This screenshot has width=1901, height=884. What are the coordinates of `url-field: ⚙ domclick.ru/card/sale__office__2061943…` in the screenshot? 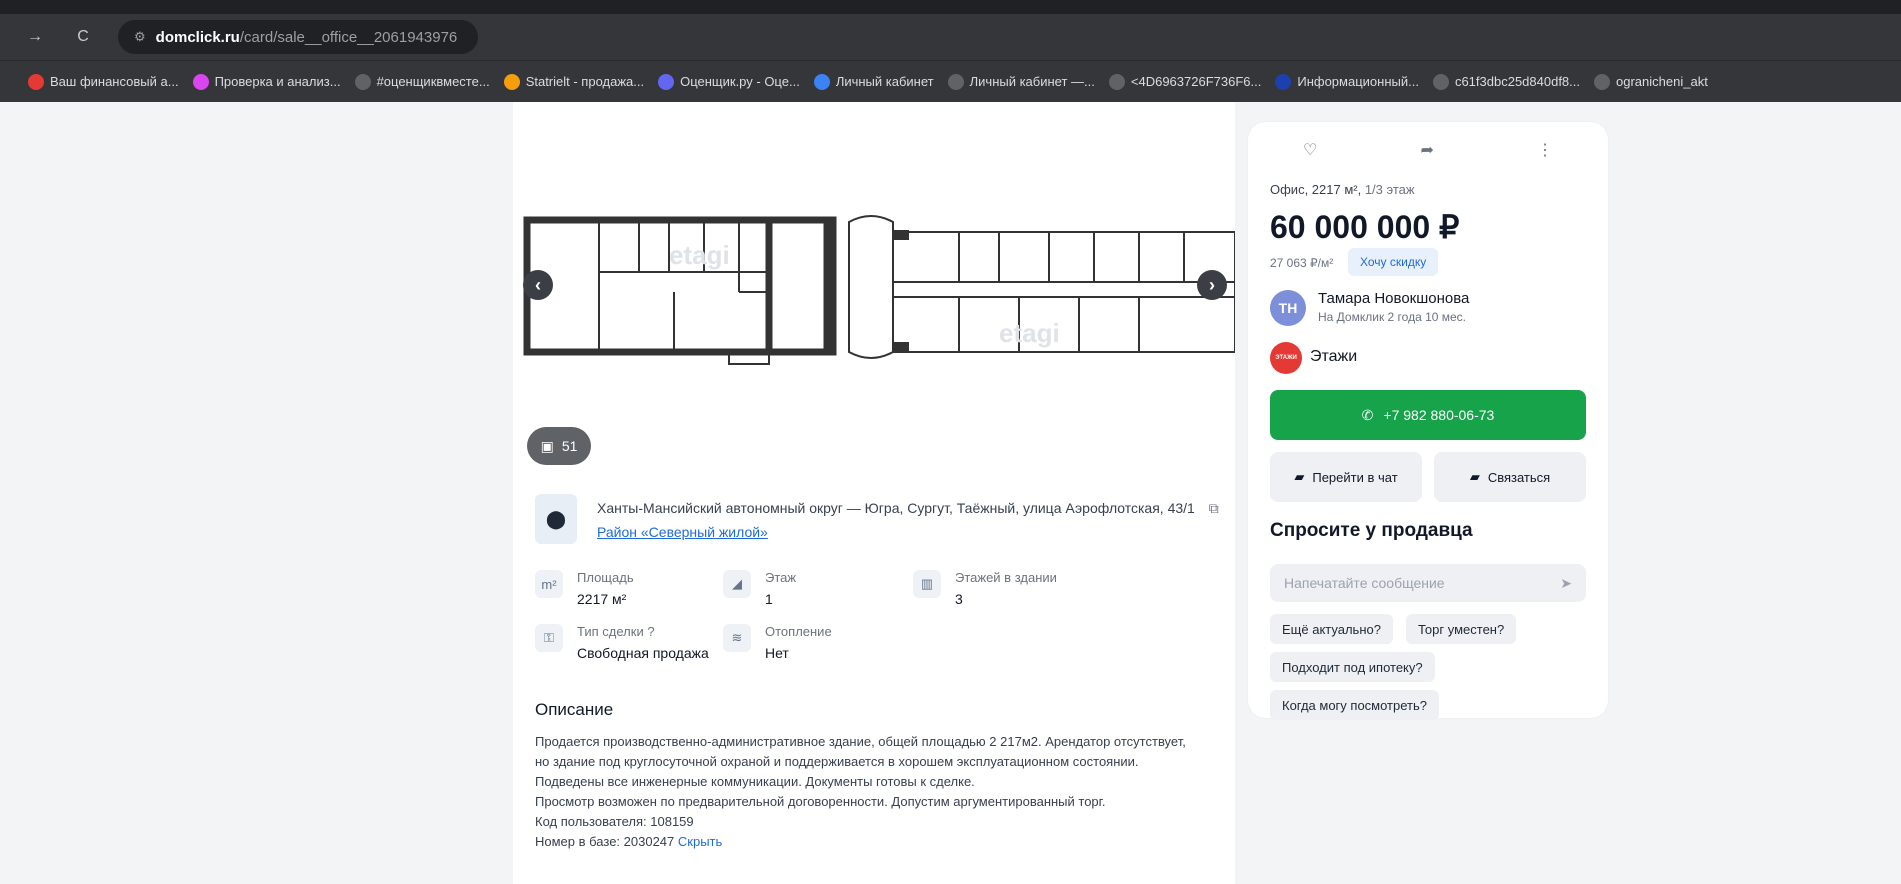 It's located at (298, 37).